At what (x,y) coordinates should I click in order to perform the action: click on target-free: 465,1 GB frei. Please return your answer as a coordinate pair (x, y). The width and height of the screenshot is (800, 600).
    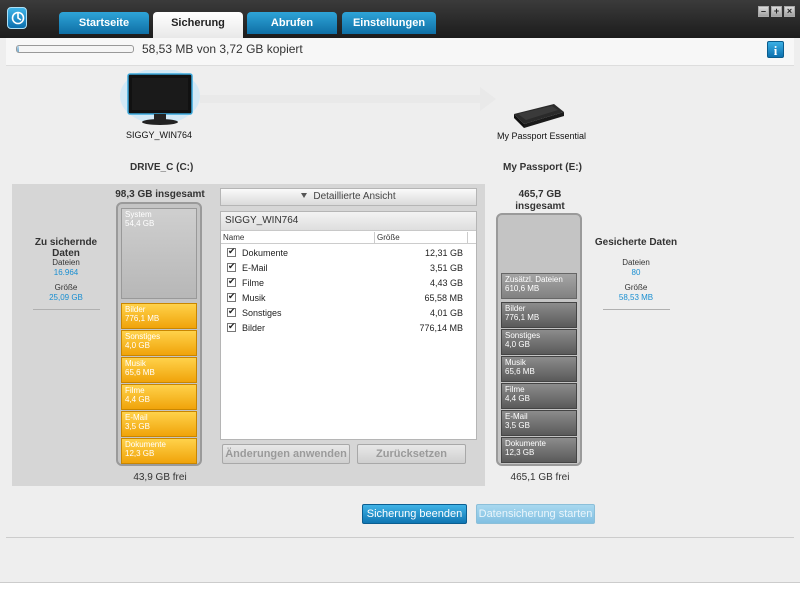
    Looking at the image, I should click on (540, 477).